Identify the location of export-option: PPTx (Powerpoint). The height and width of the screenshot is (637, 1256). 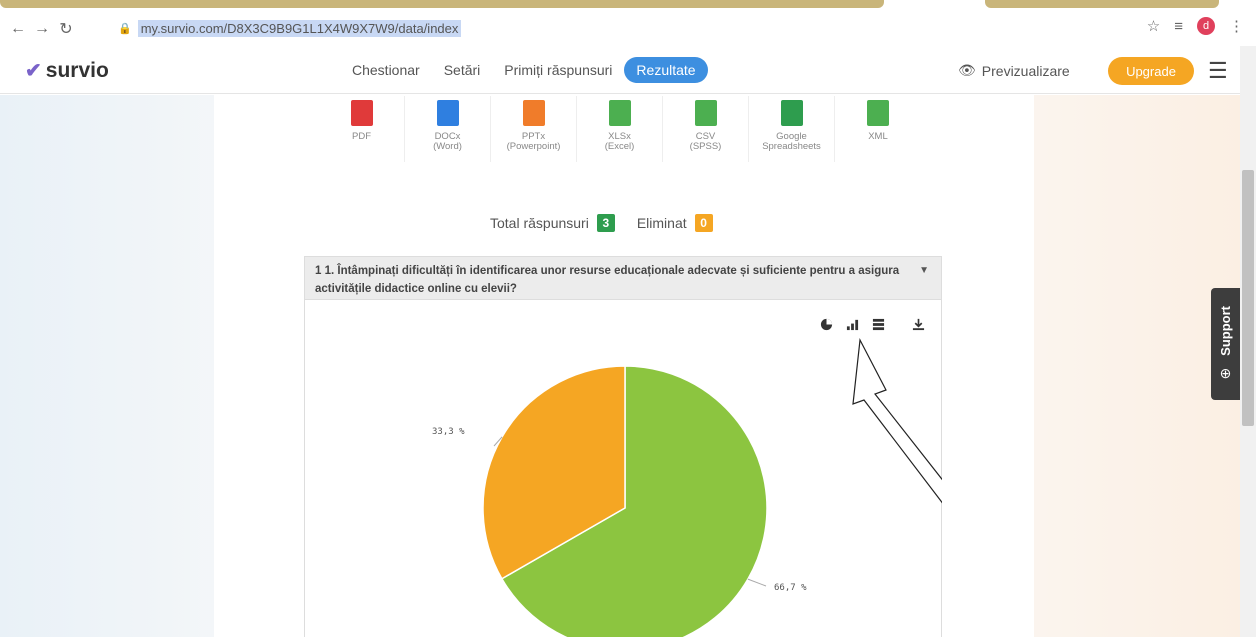
(534, 129).